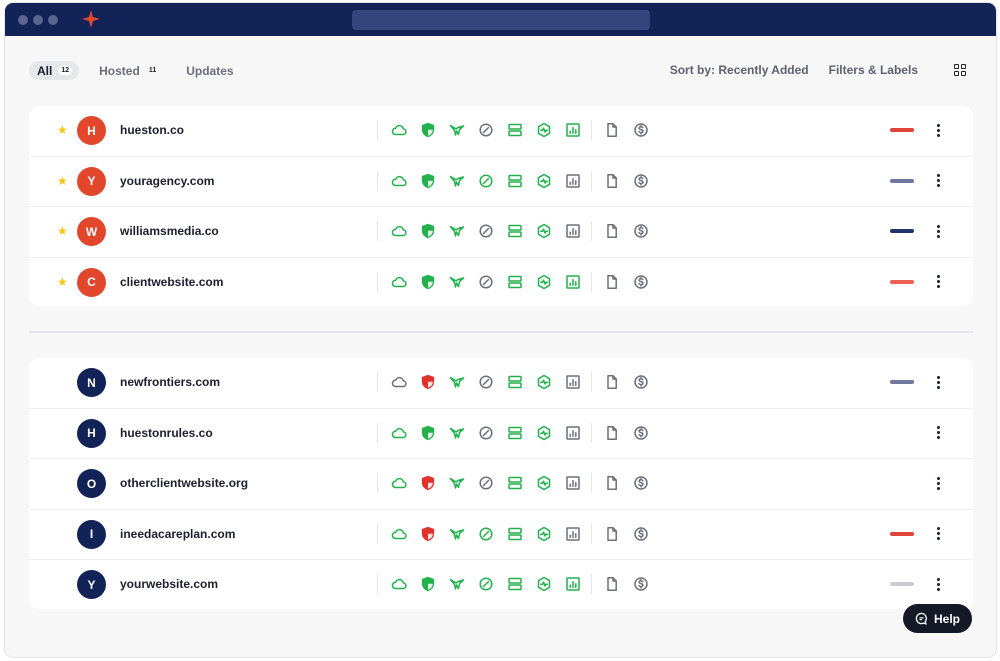 The height and width of the screenshot is (661, 1000). What do you see at coordinates (501, 383) in the screenshot?
I see `site-row: Nnewfrontiers.com` at bounding box center [501, 383].